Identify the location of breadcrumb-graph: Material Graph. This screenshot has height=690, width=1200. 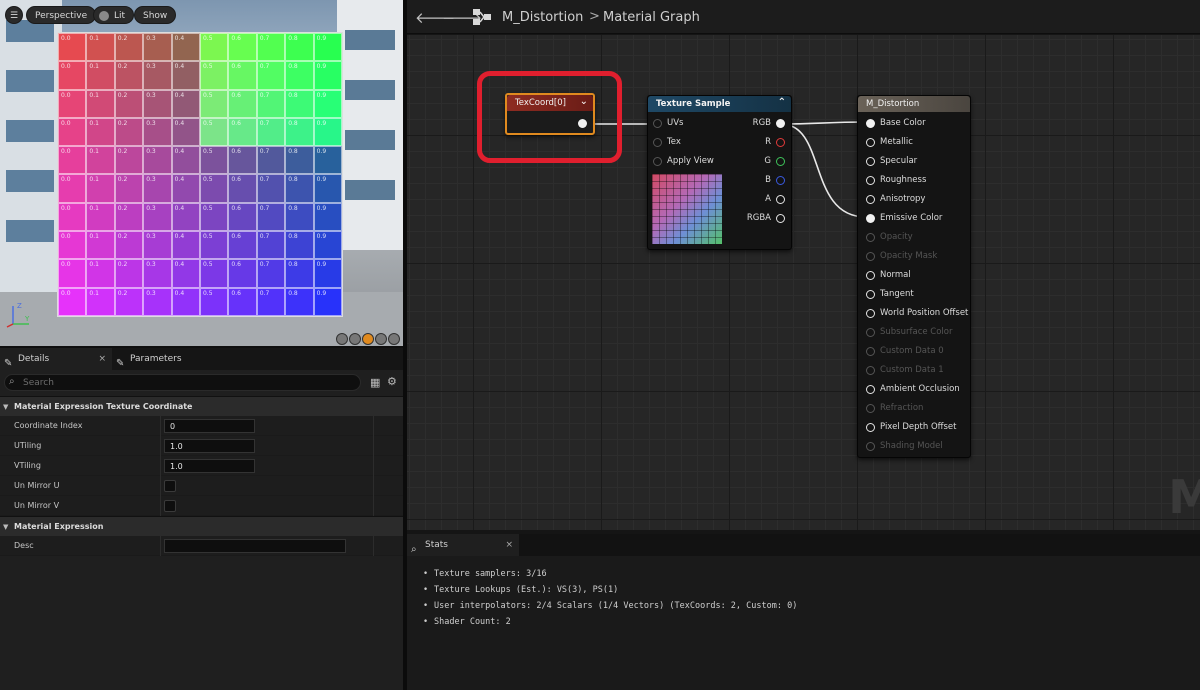
(651, 17).